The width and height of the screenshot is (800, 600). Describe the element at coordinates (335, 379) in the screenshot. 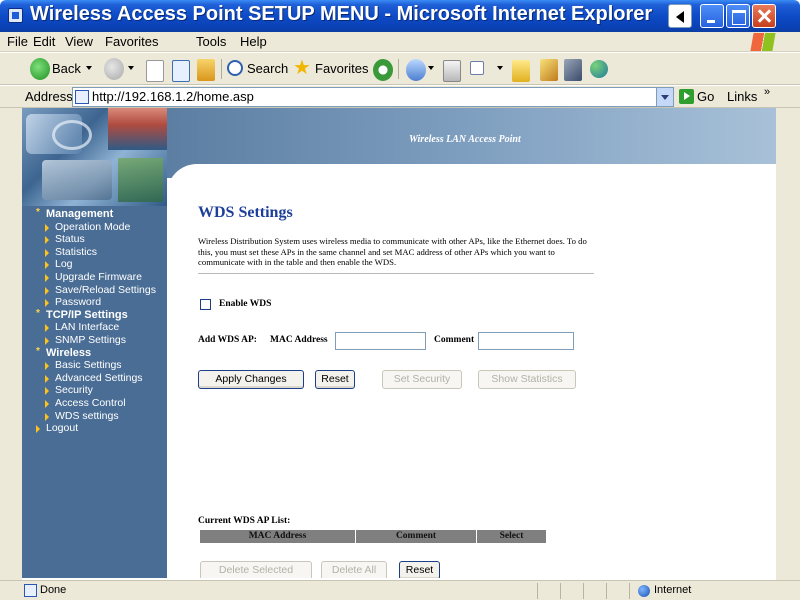

I see `reset-button: Reset` at that location.